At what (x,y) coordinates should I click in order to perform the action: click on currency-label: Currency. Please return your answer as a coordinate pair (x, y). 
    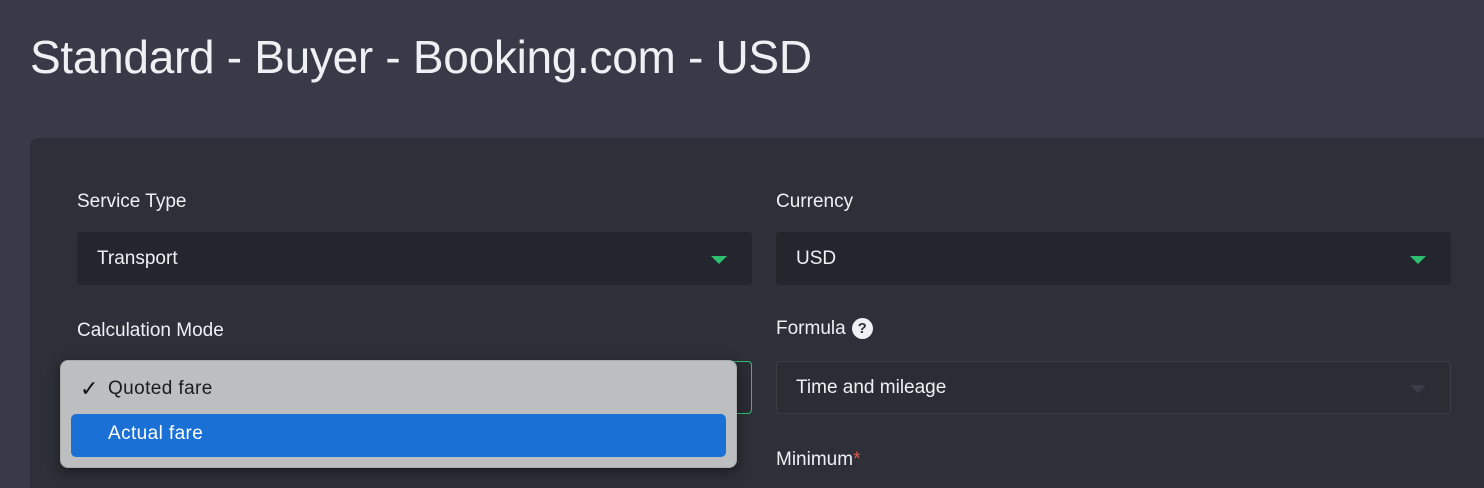
    Looking at the image, I should click on (815, 201).